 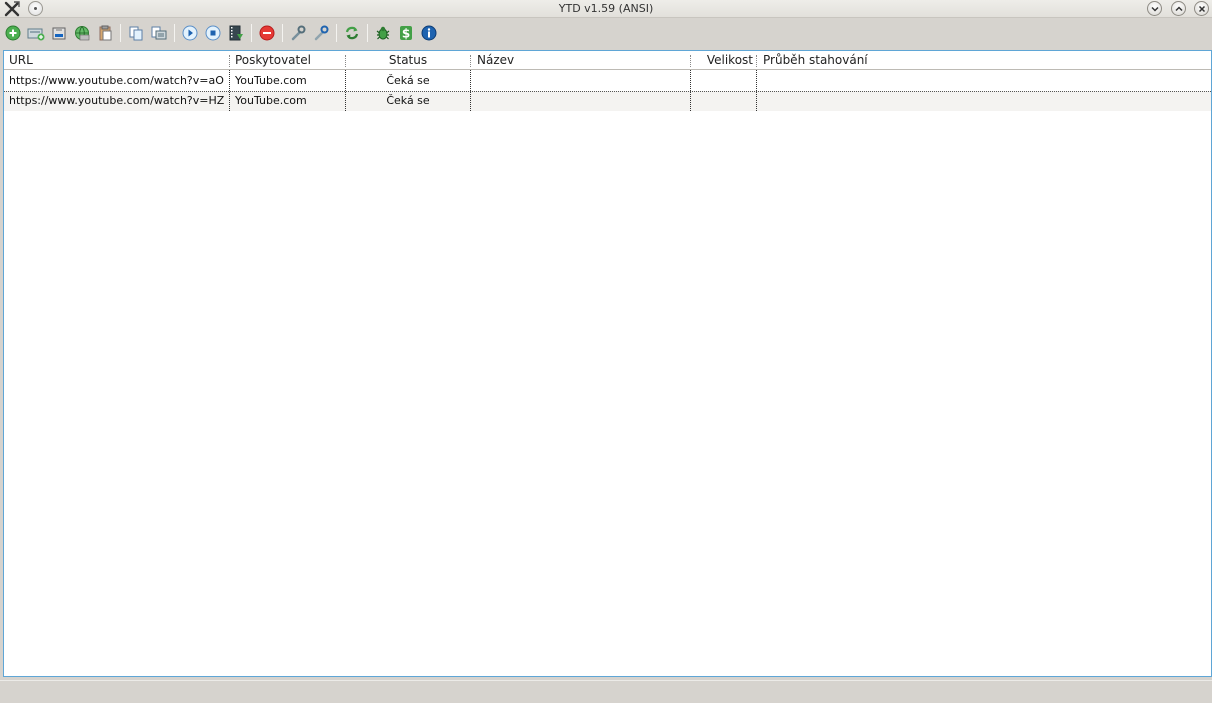 I want to click on refresh-icon, so click(x=352, y=33).